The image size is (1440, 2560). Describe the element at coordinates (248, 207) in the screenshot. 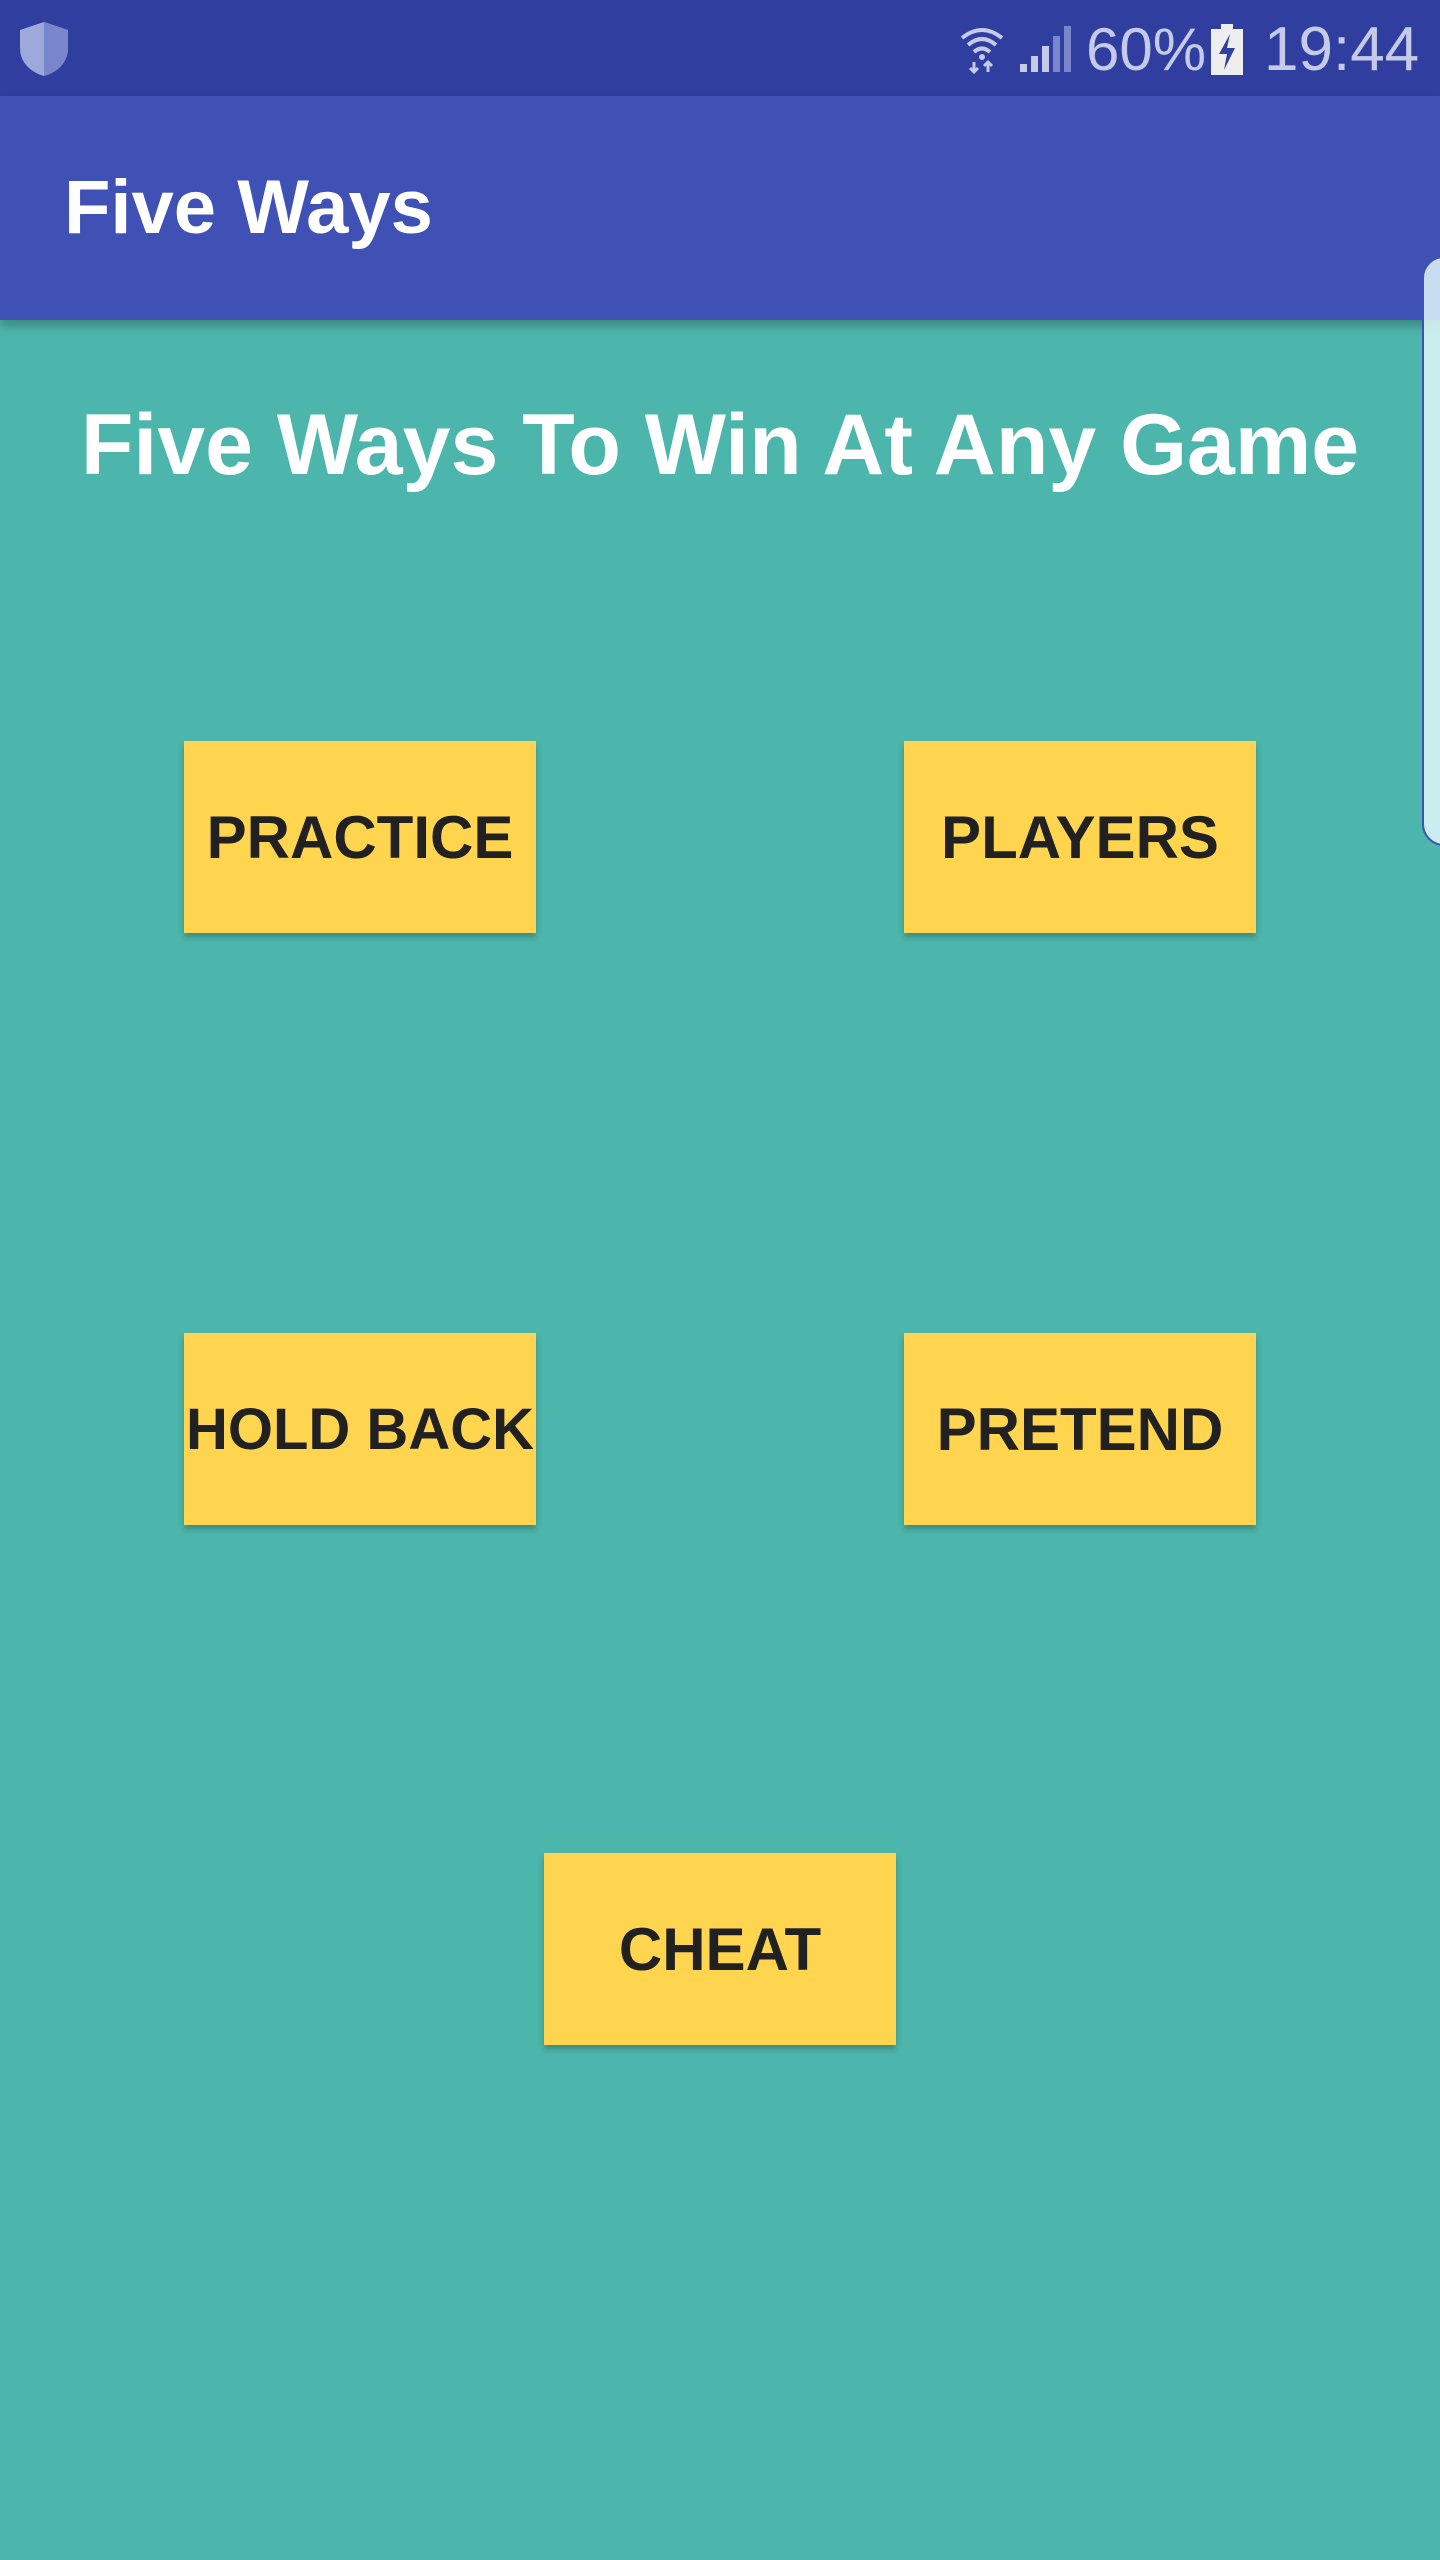

I see `app-title: Five Ways` at that location.